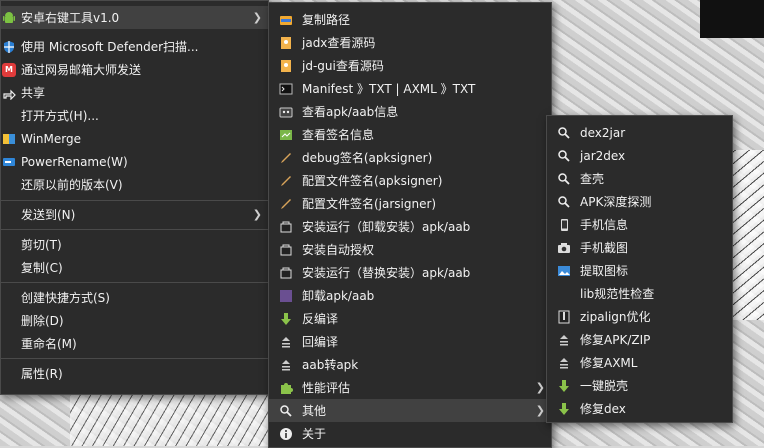 This screenshot has height=448, width=764. What do you see at coordinates (564, 363) in the screenshot?
I see `repair-icon` at bounding box center [564, 363].